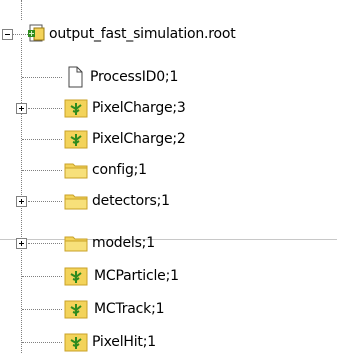  Describe the element at coordinates (37, 34) in the screenshot. I see `root-file-icon` at that location.